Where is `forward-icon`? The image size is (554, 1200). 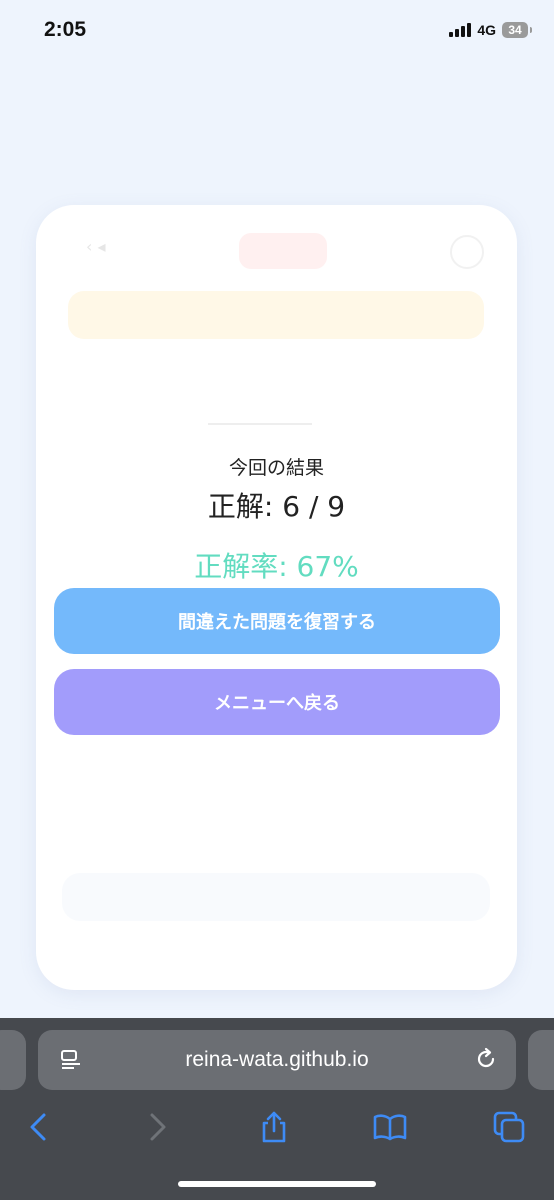
forward-icon is located at coordinates (157, 1127).